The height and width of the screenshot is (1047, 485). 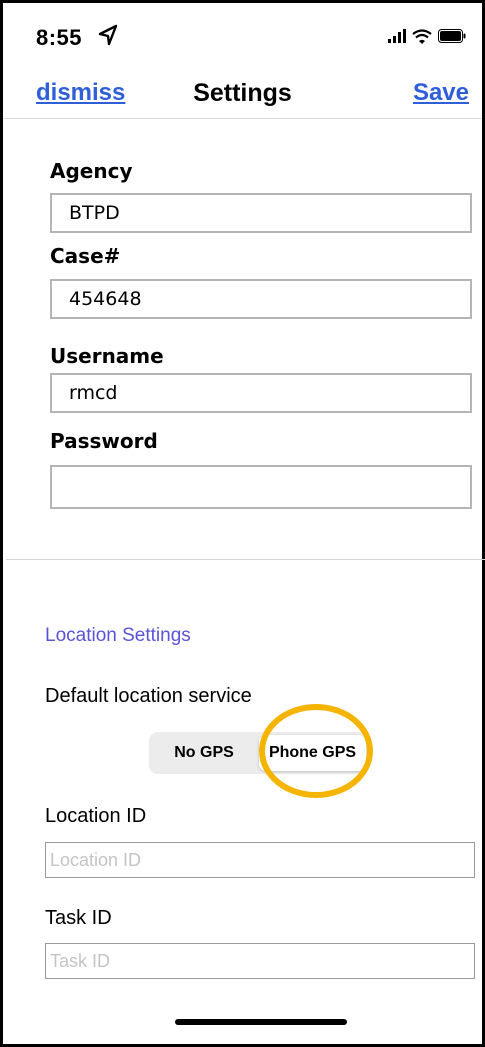 I want to click on battery-icon, so click(x=452, y=36).